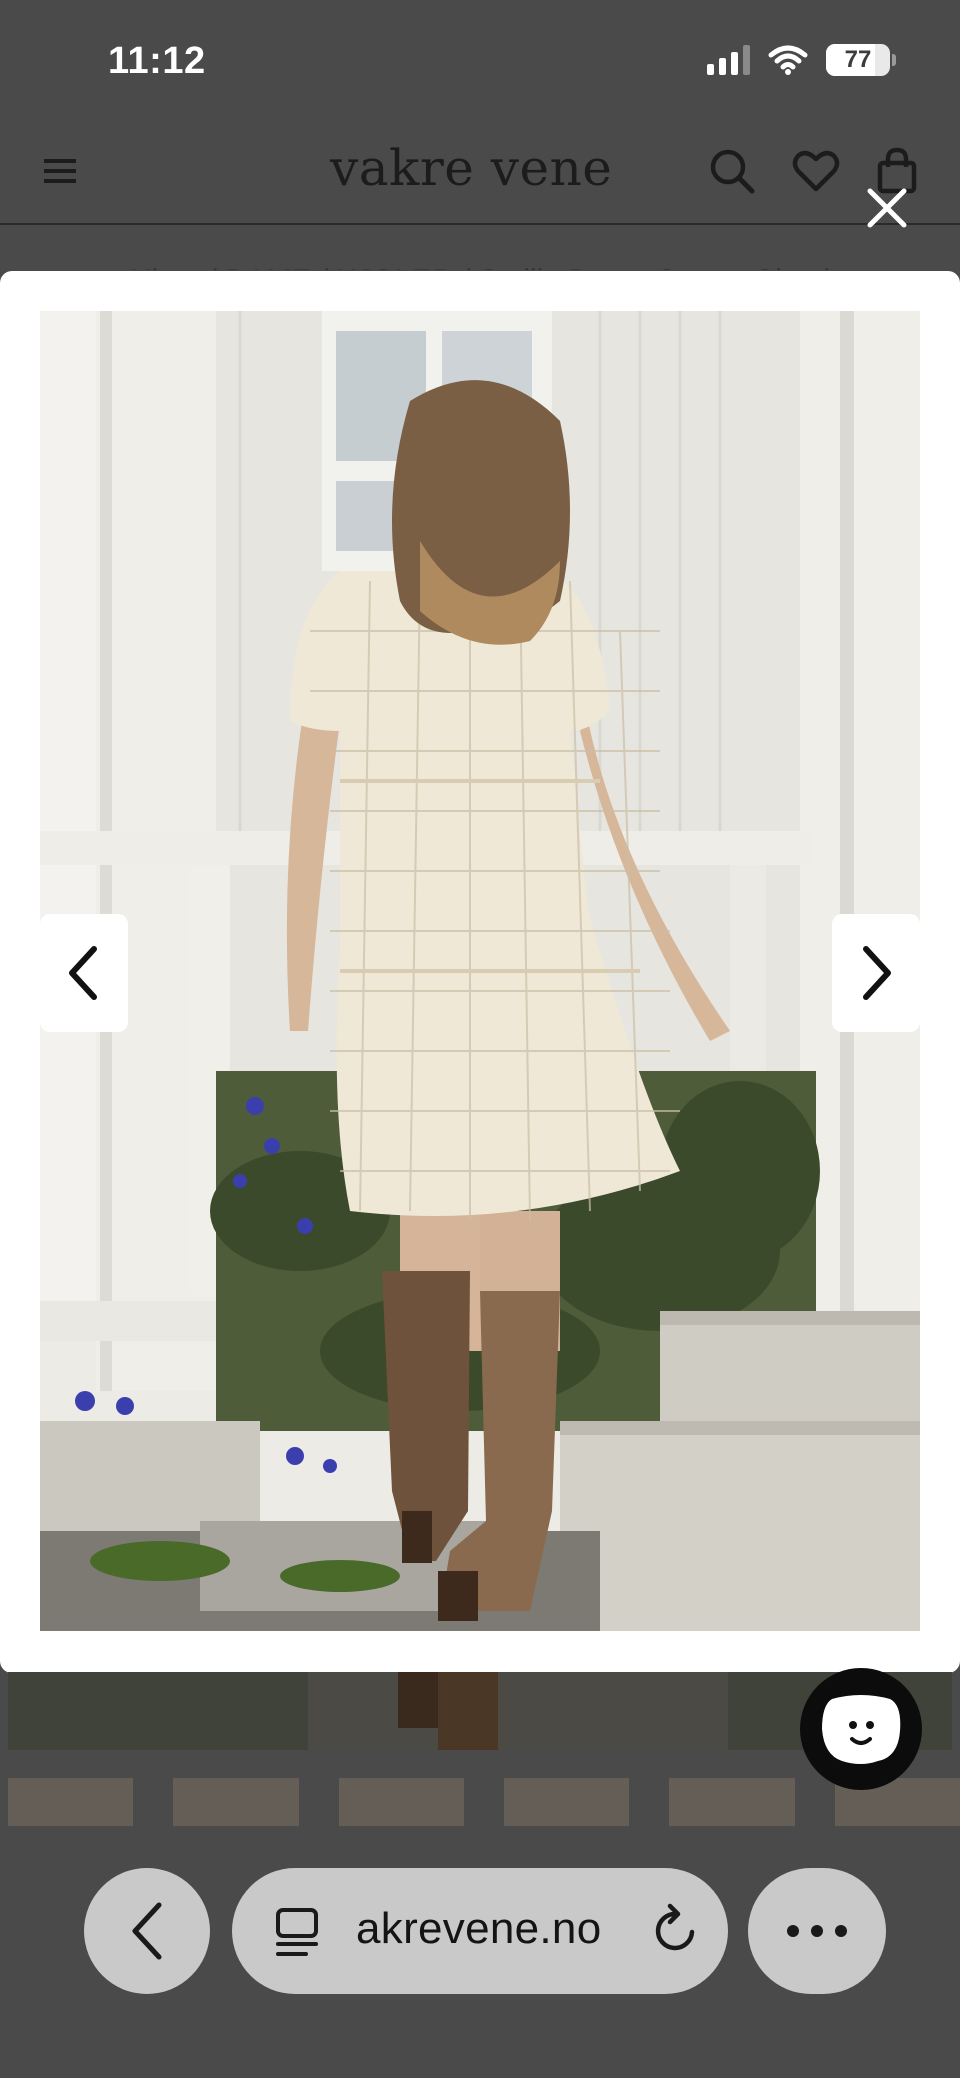  What do you see at coordinates (676, 1930) in the screenshot?
I see `reload-icon` at bounding box center [676, 1930].